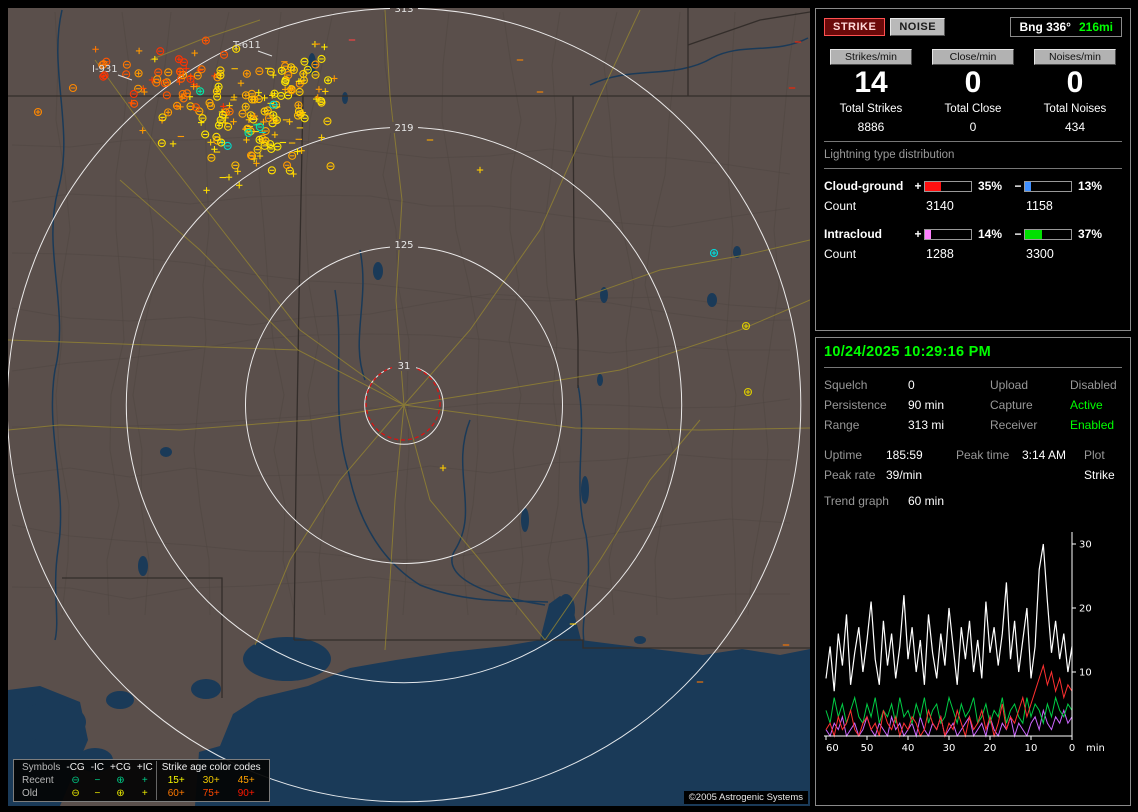 The width and height of the screenshot is (1138, 812). Describe the element at coordinates (855, 405) in the screenshot. I see `persistence-label: Persistence` at that location.